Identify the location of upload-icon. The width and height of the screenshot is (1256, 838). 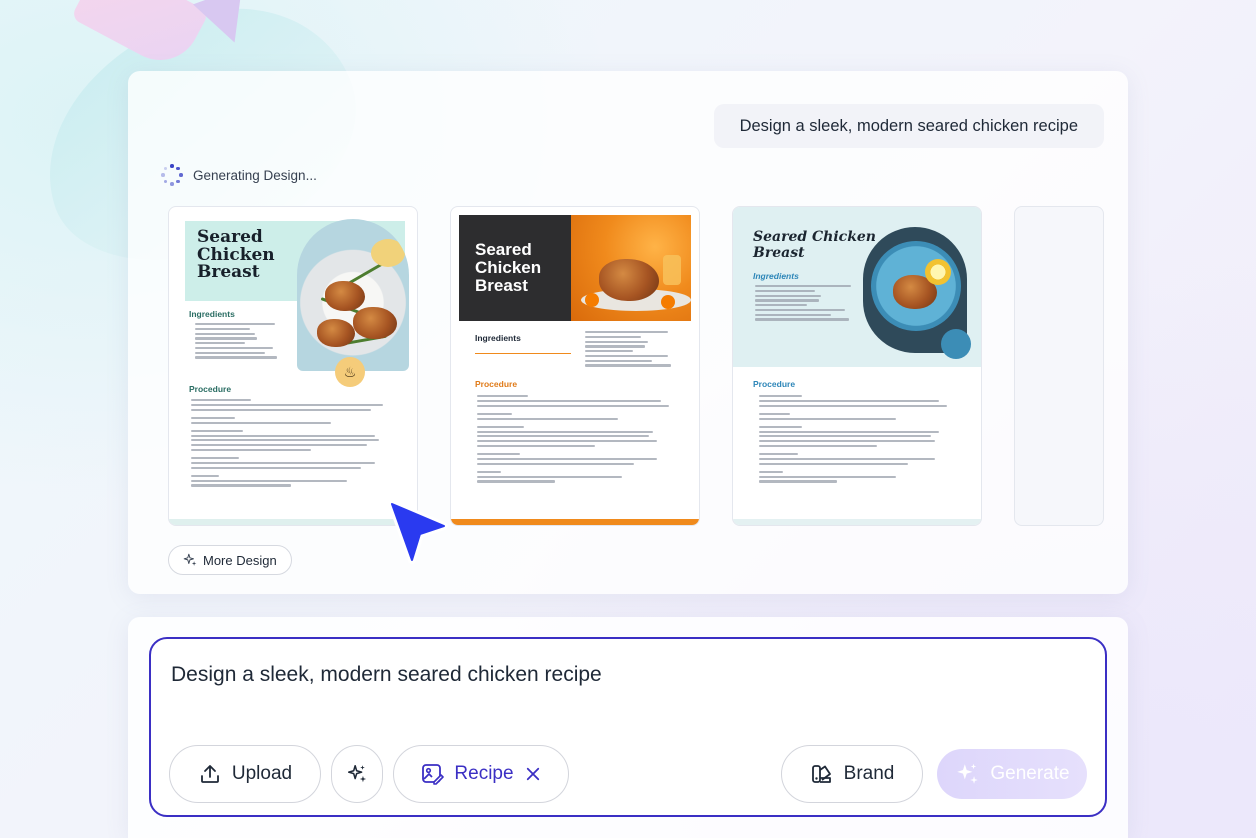
(209, 774).